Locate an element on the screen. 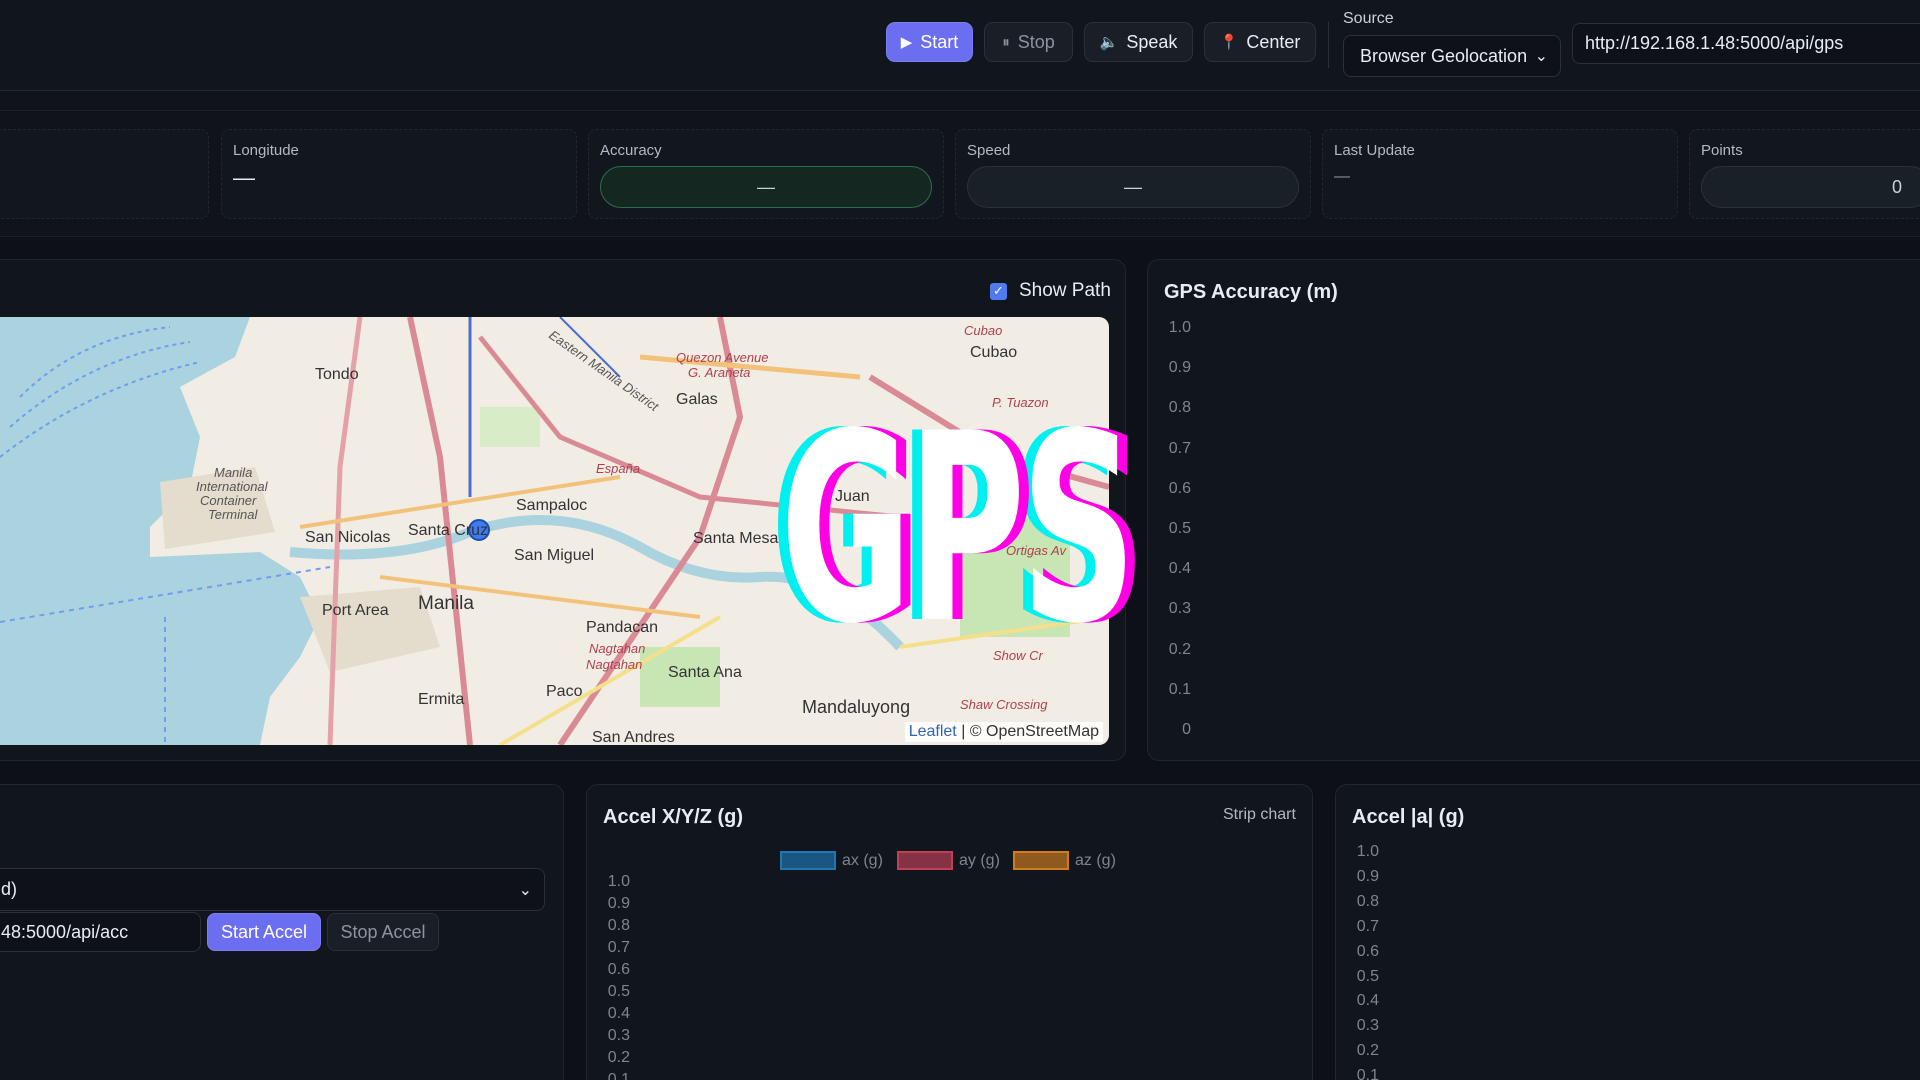  stat-longitude-card: Longitude — is located at coordinates (399, 174).